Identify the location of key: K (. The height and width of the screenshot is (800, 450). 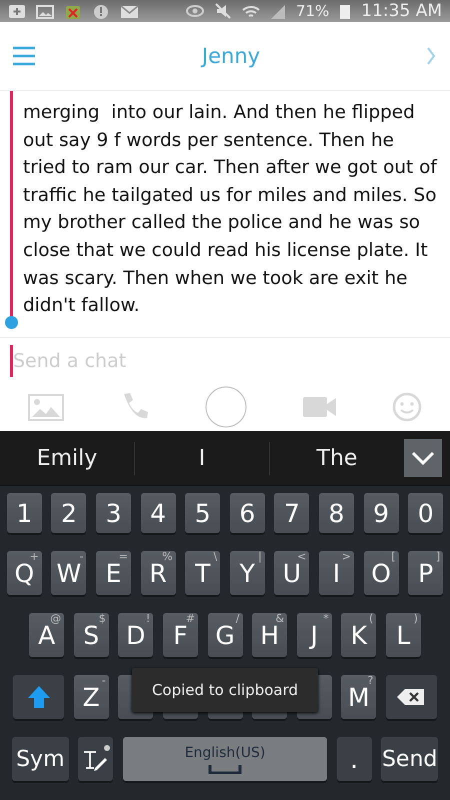
(358, 635).